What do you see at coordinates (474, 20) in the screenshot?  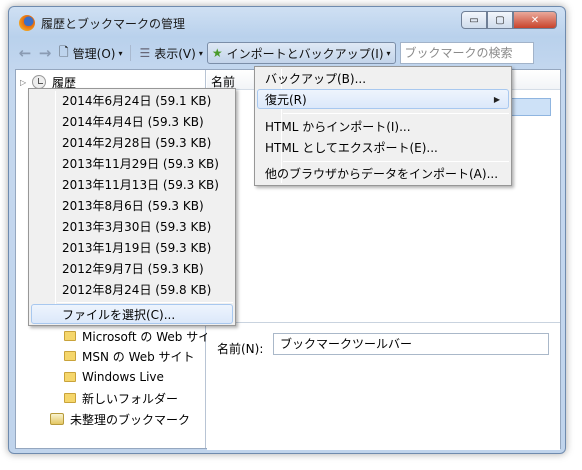 I see `minimize-button: ▭` at bounding box center [474, 20].